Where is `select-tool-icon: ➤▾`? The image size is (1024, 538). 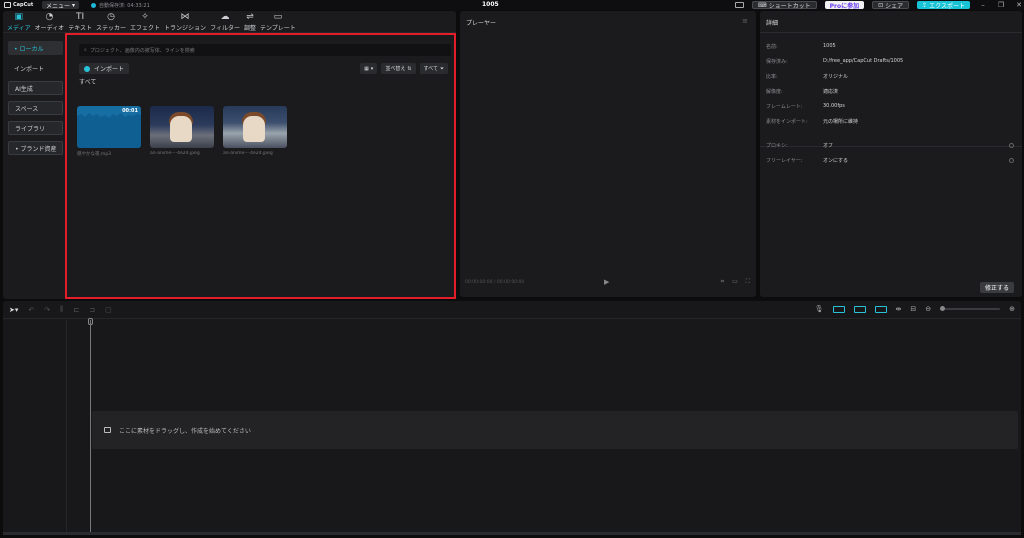 select-tool-icon: ➤▾ is located at coordinates (13, 310).